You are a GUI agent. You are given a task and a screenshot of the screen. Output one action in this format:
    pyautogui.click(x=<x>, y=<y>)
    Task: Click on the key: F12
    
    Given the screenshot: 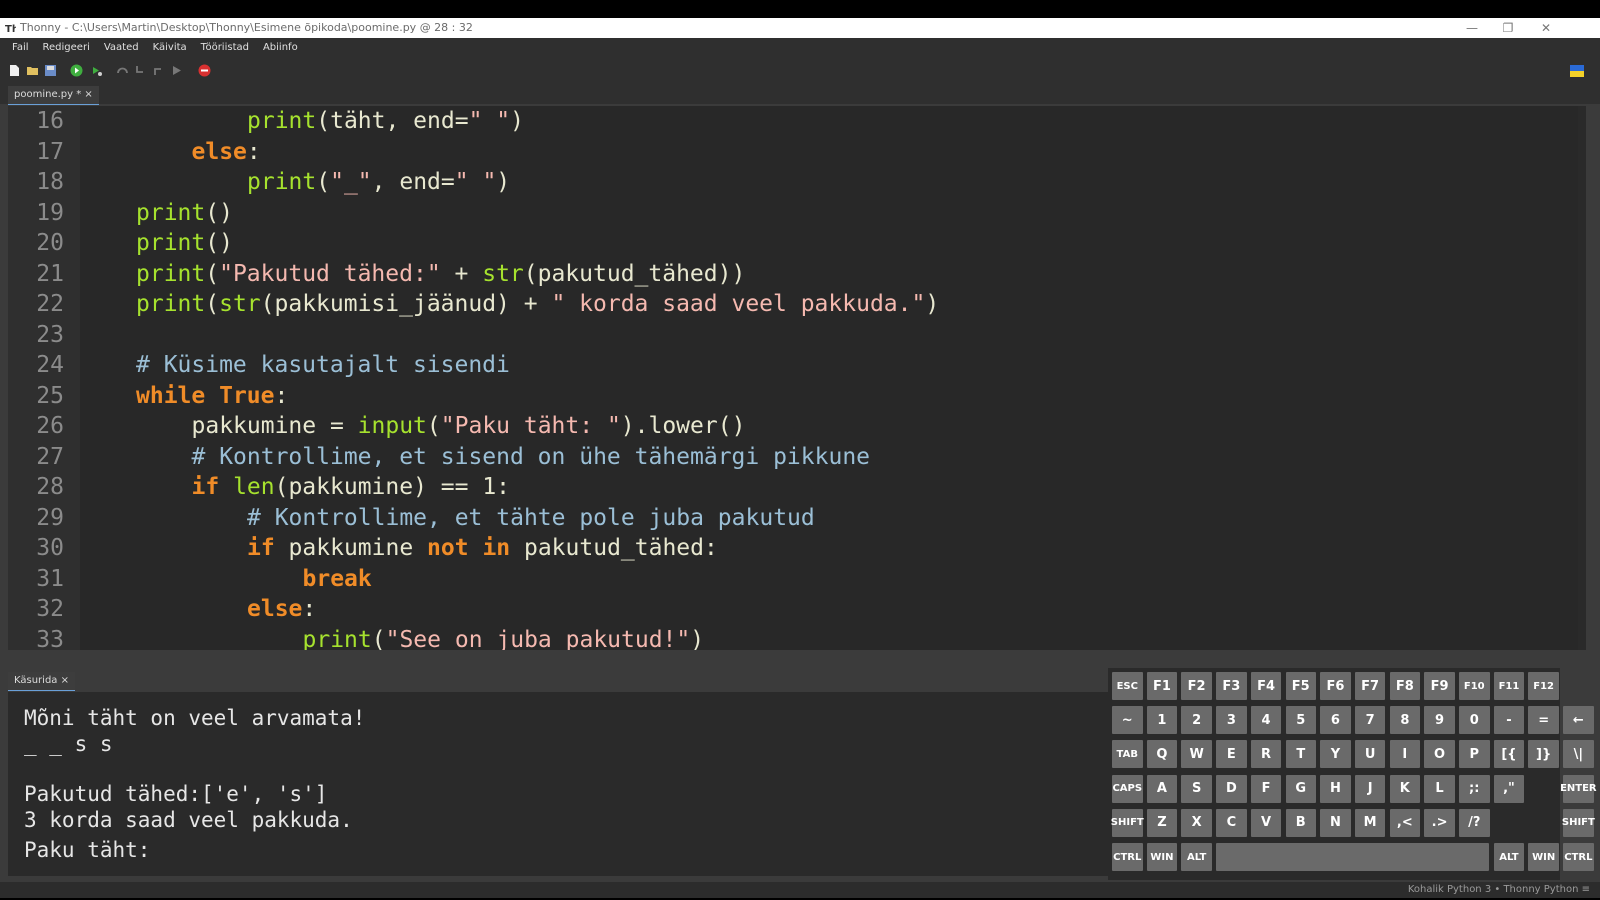 What is the action you would take?
    pyautogui.click(x=1543, y=686)
    